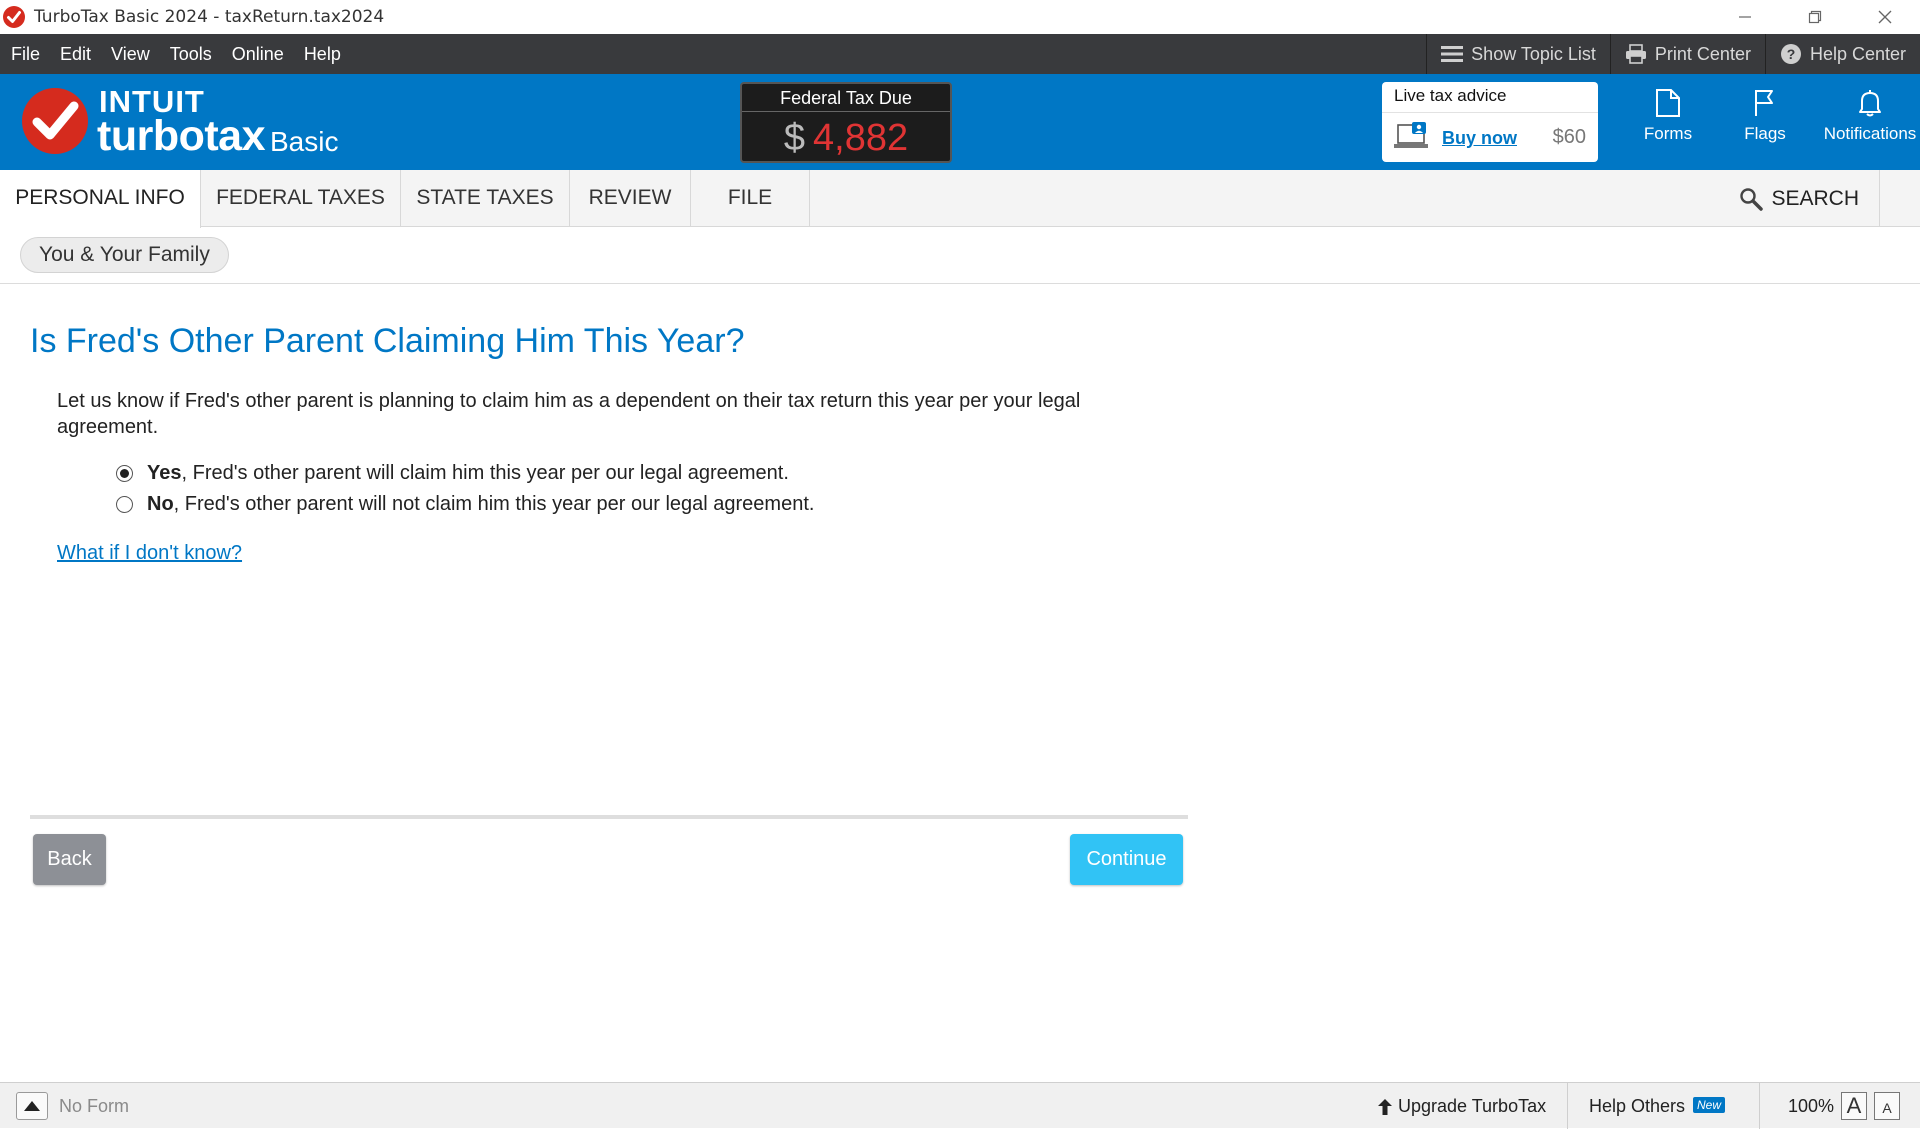 The width and height of the screenshot is (1920, 1129). I want to click on tab-review: REVIEW, so click(630, 198).